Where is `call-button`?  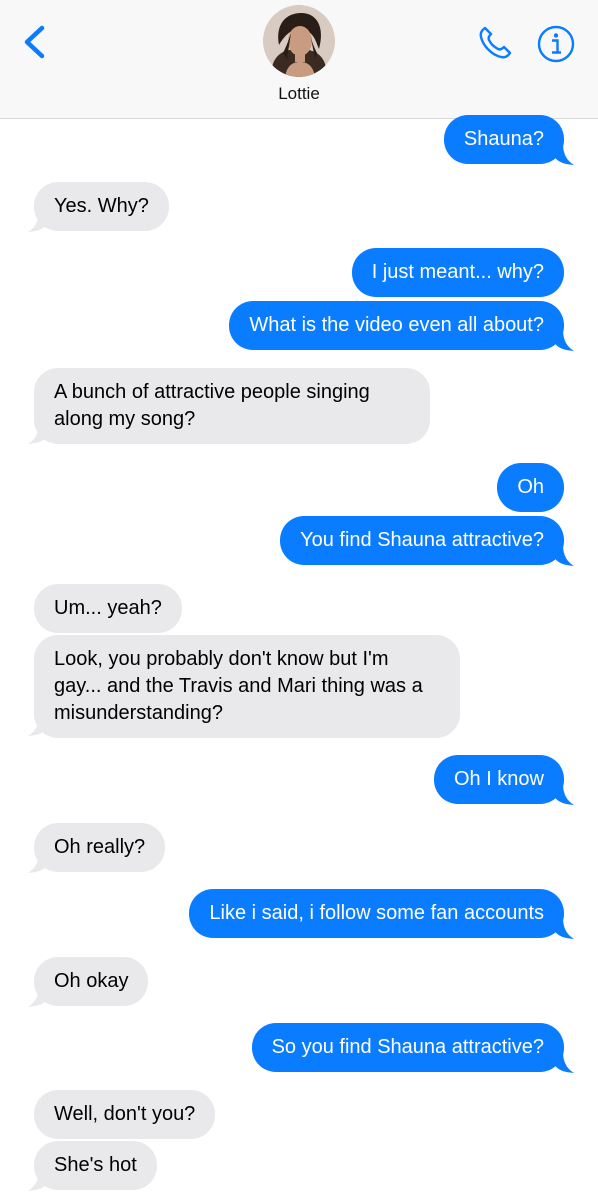
call-button is located at coordinates (495, 43).